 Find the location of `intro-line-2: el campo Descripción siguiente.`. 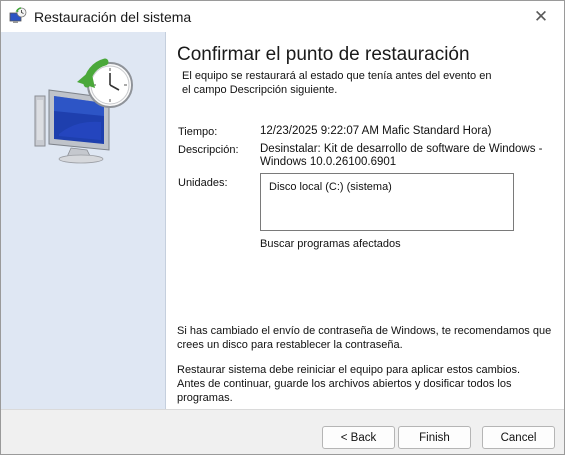

intro-line-2: el campo Descripción siguiente. is located at coordinates (260, 90).